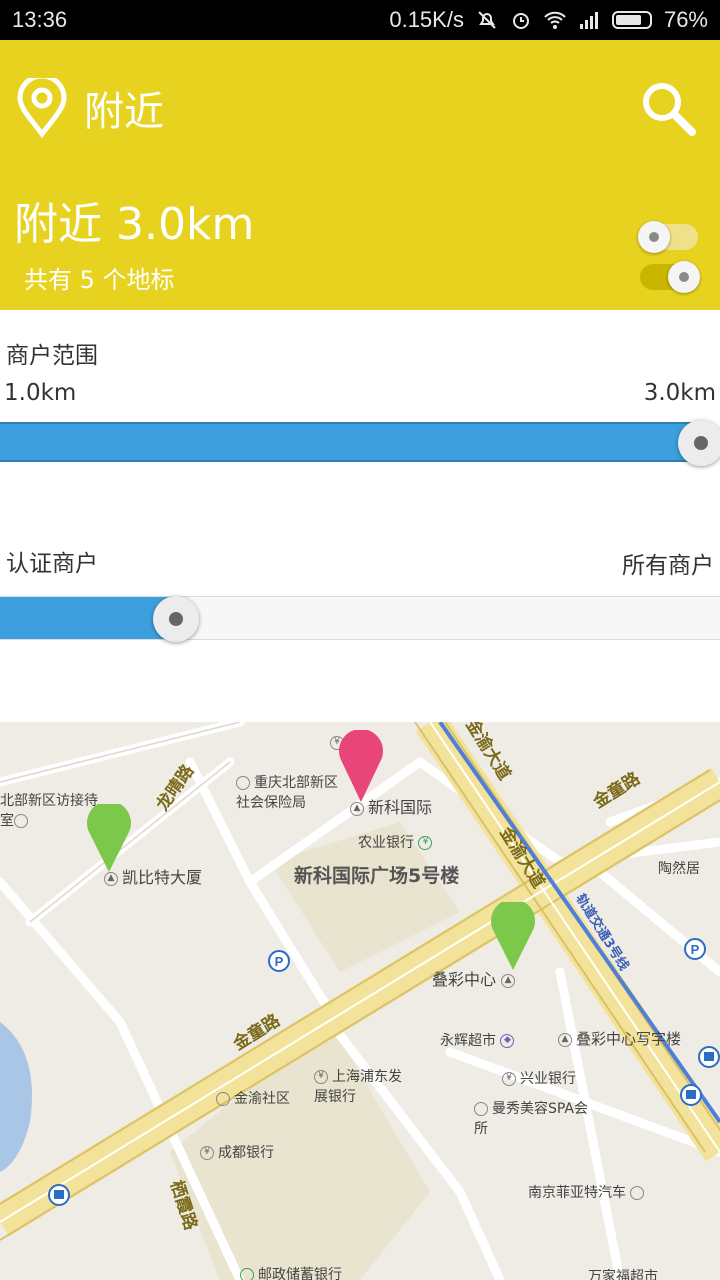 This screenshot has width=720, height=1280. What do you see at coordinates (631, 20) in the screenshot?
I see `battery-icon` at bounding box center [631, 20].